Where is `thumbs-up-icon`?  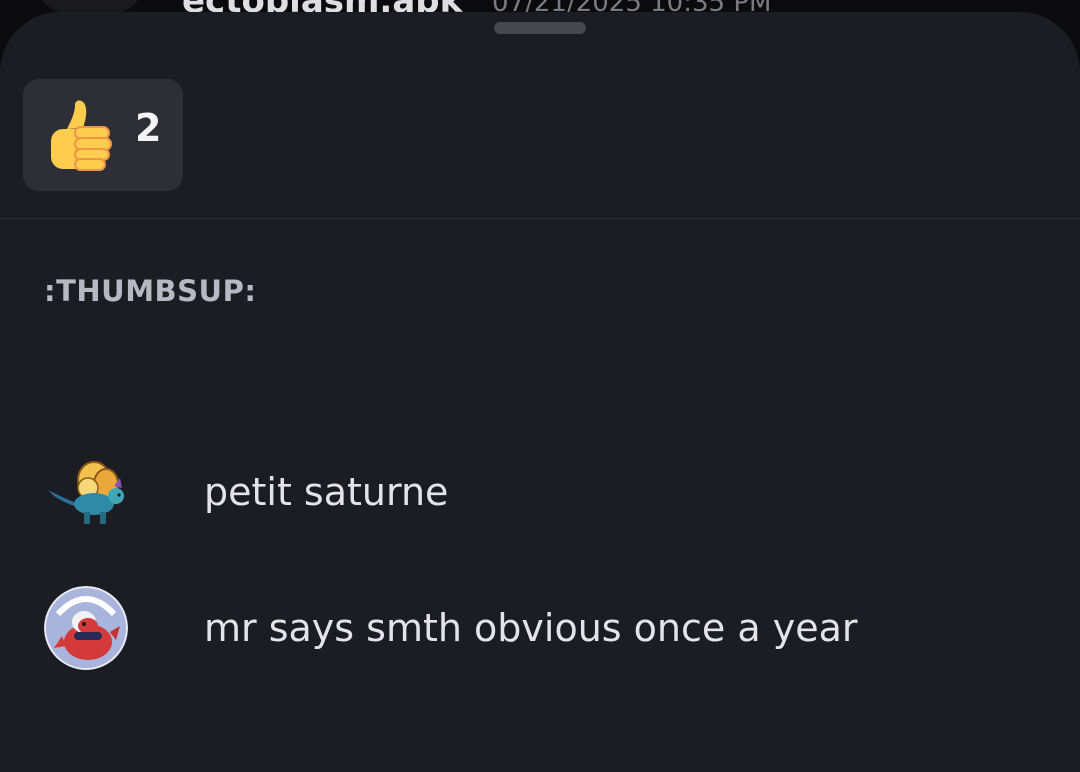
thumbs-up-icon is located at coordinates (81, 135).